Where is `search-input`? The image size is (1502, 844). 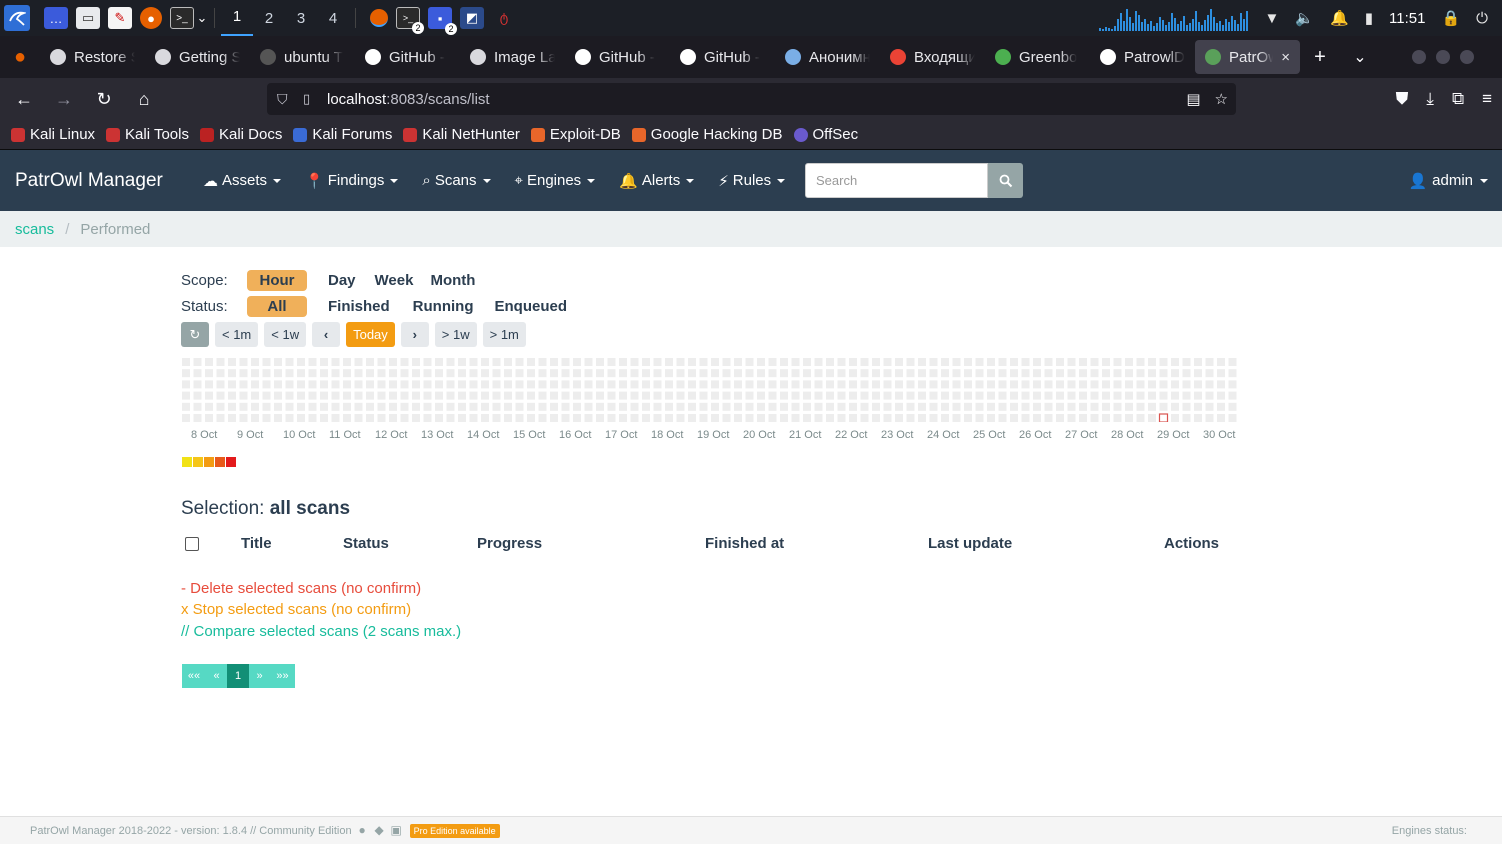 search-input is located at coordinates (896, 180).